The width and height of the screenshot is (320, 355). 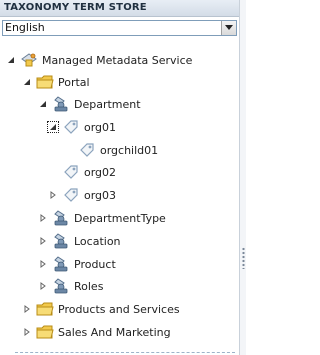 What do you see at coordinates (129, 150) in the screenshot?
I see `tree-node-label: orgchild01` at bounding box center [129, 150].